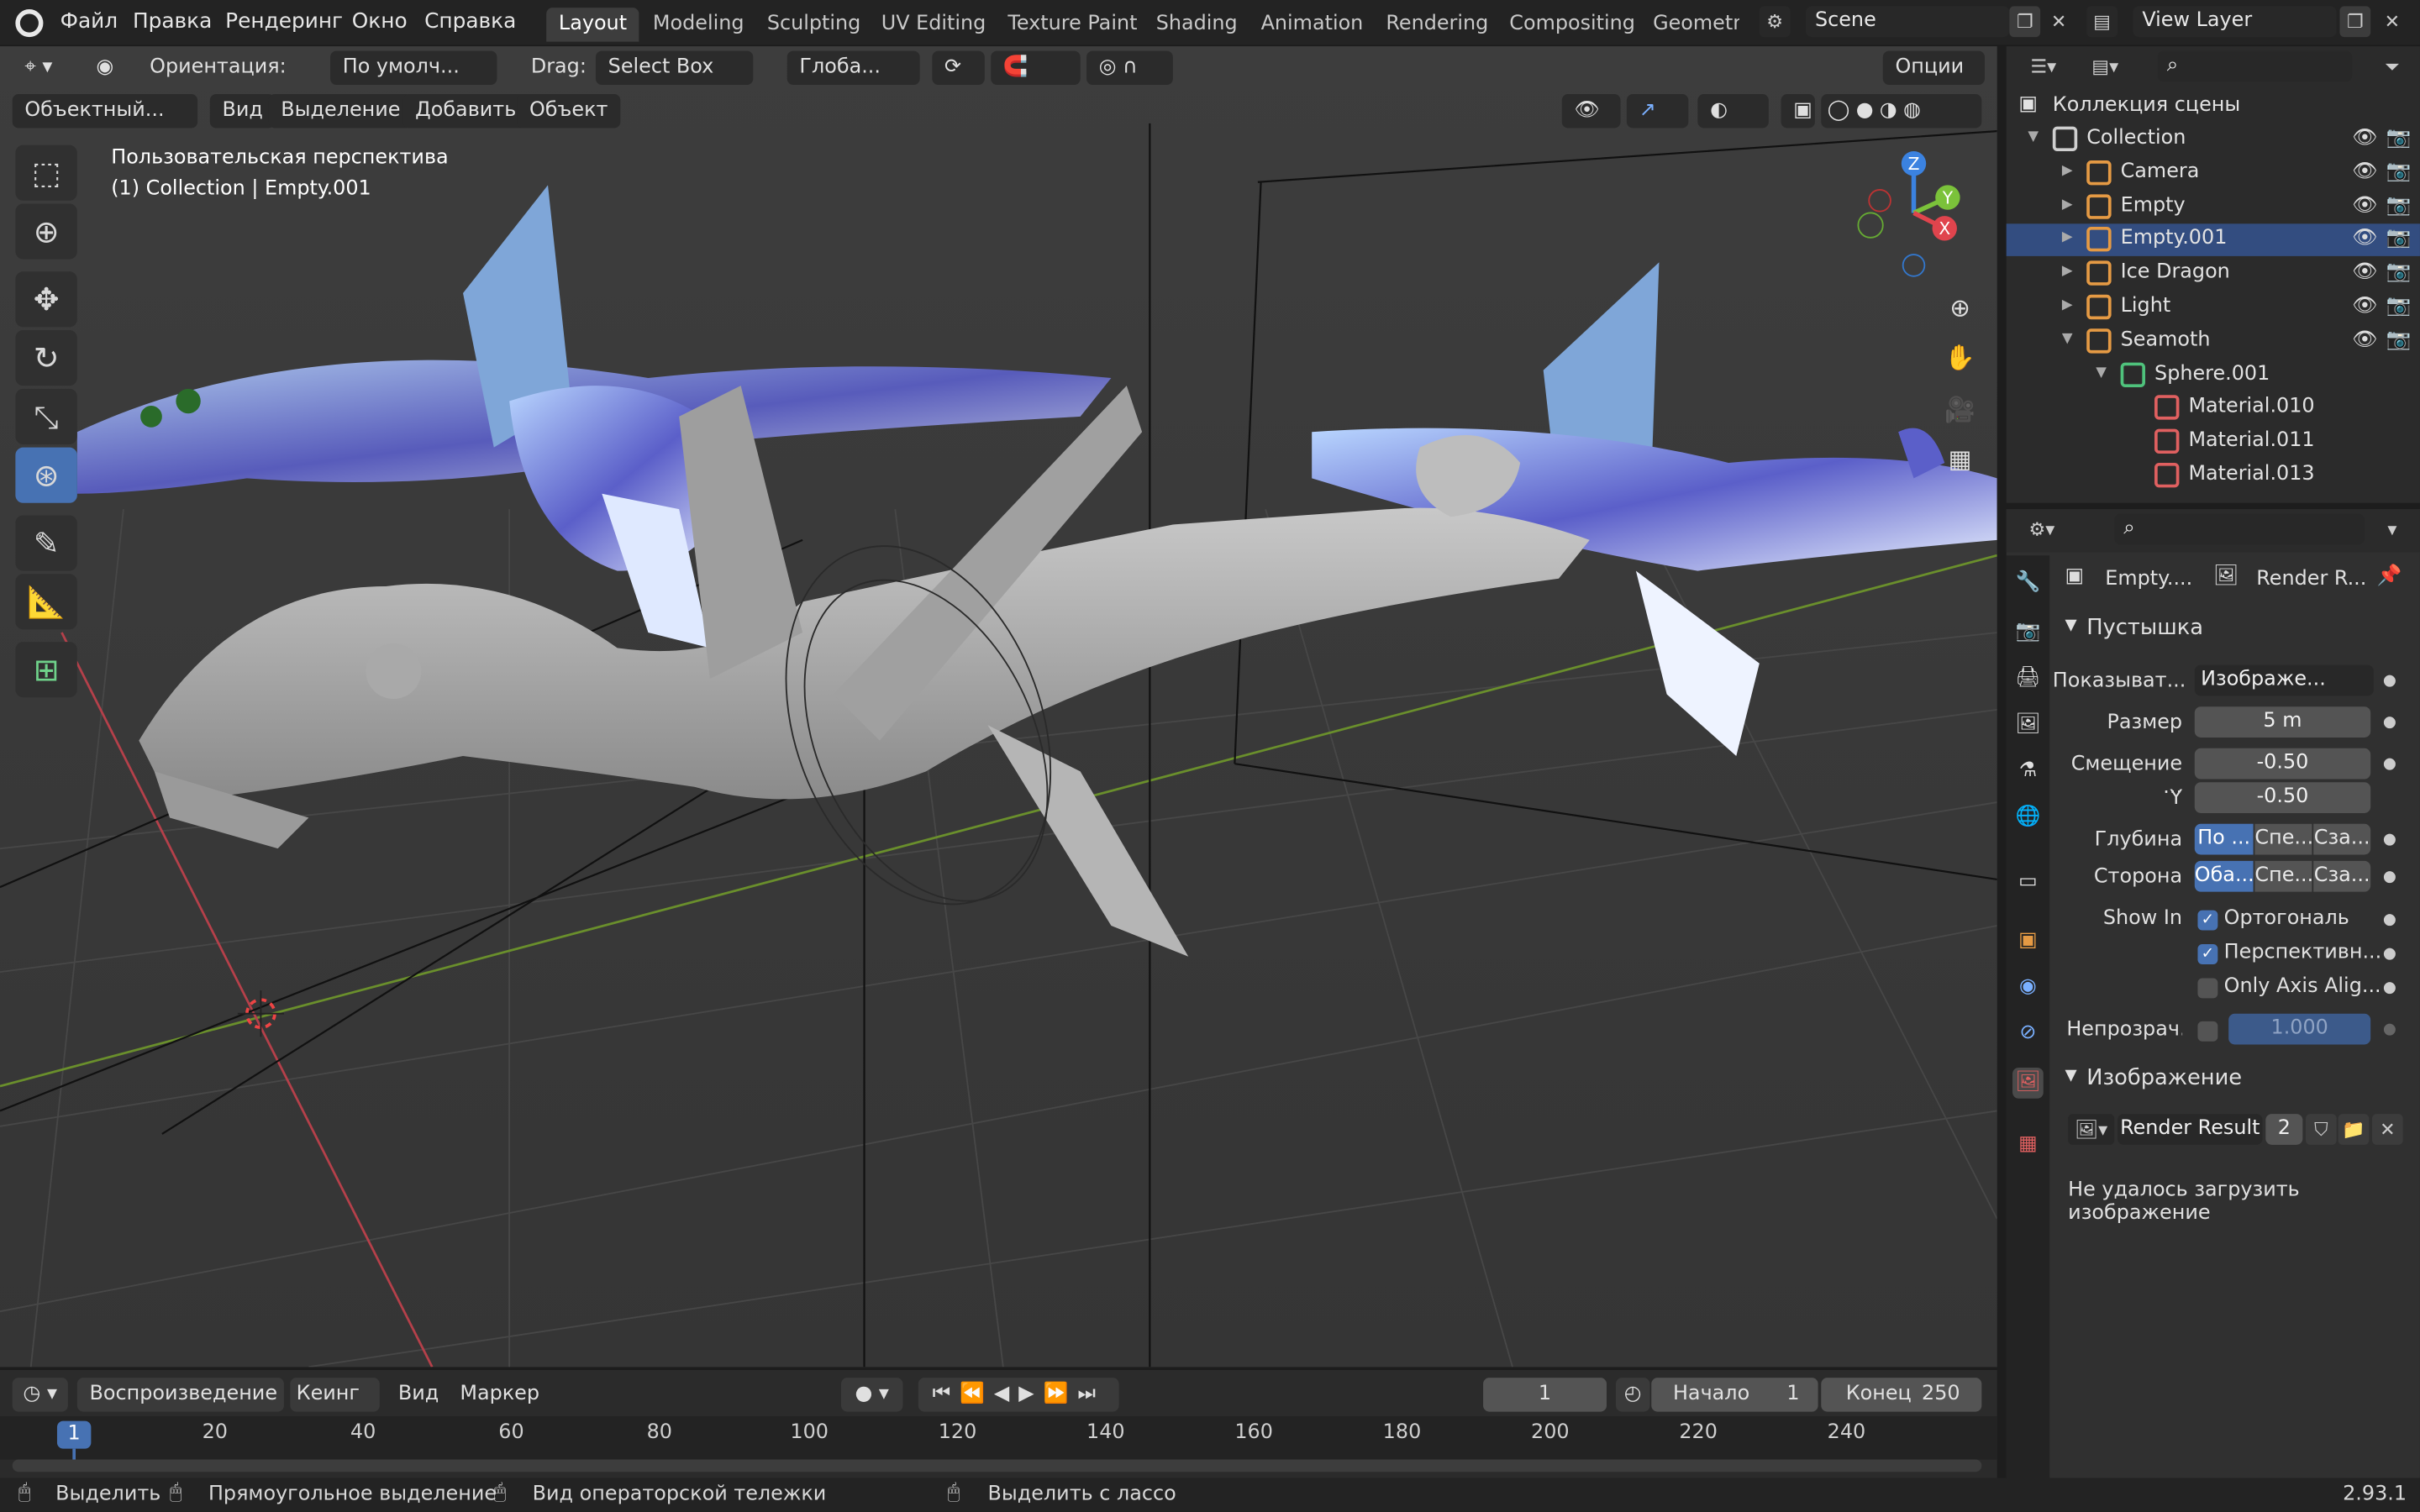 The height and width of the screenshot is (1512, 2420). I want to click on menu-edit: Правка, so click(172, 21).